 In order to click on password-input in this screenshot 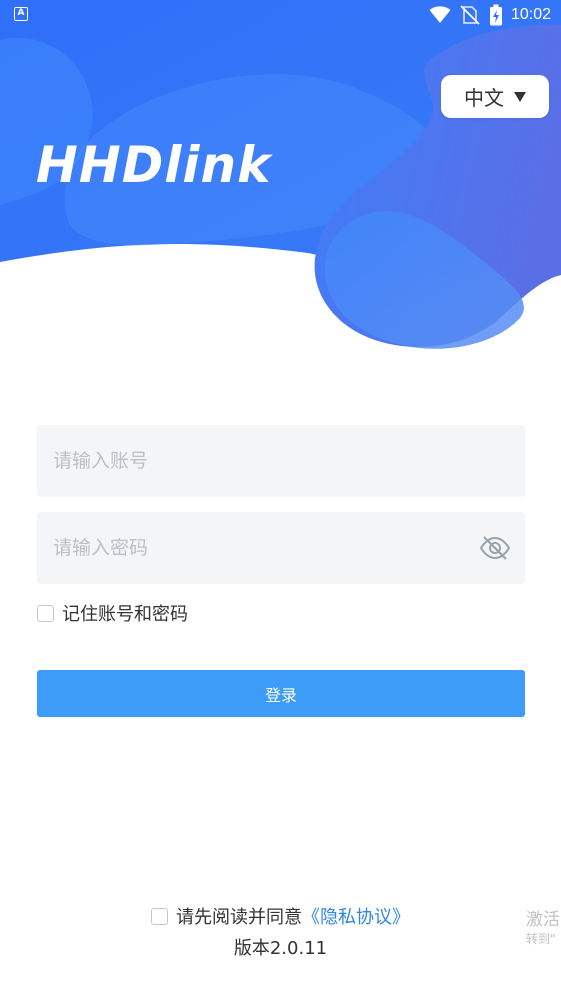, I will do `click(281, 548)`.